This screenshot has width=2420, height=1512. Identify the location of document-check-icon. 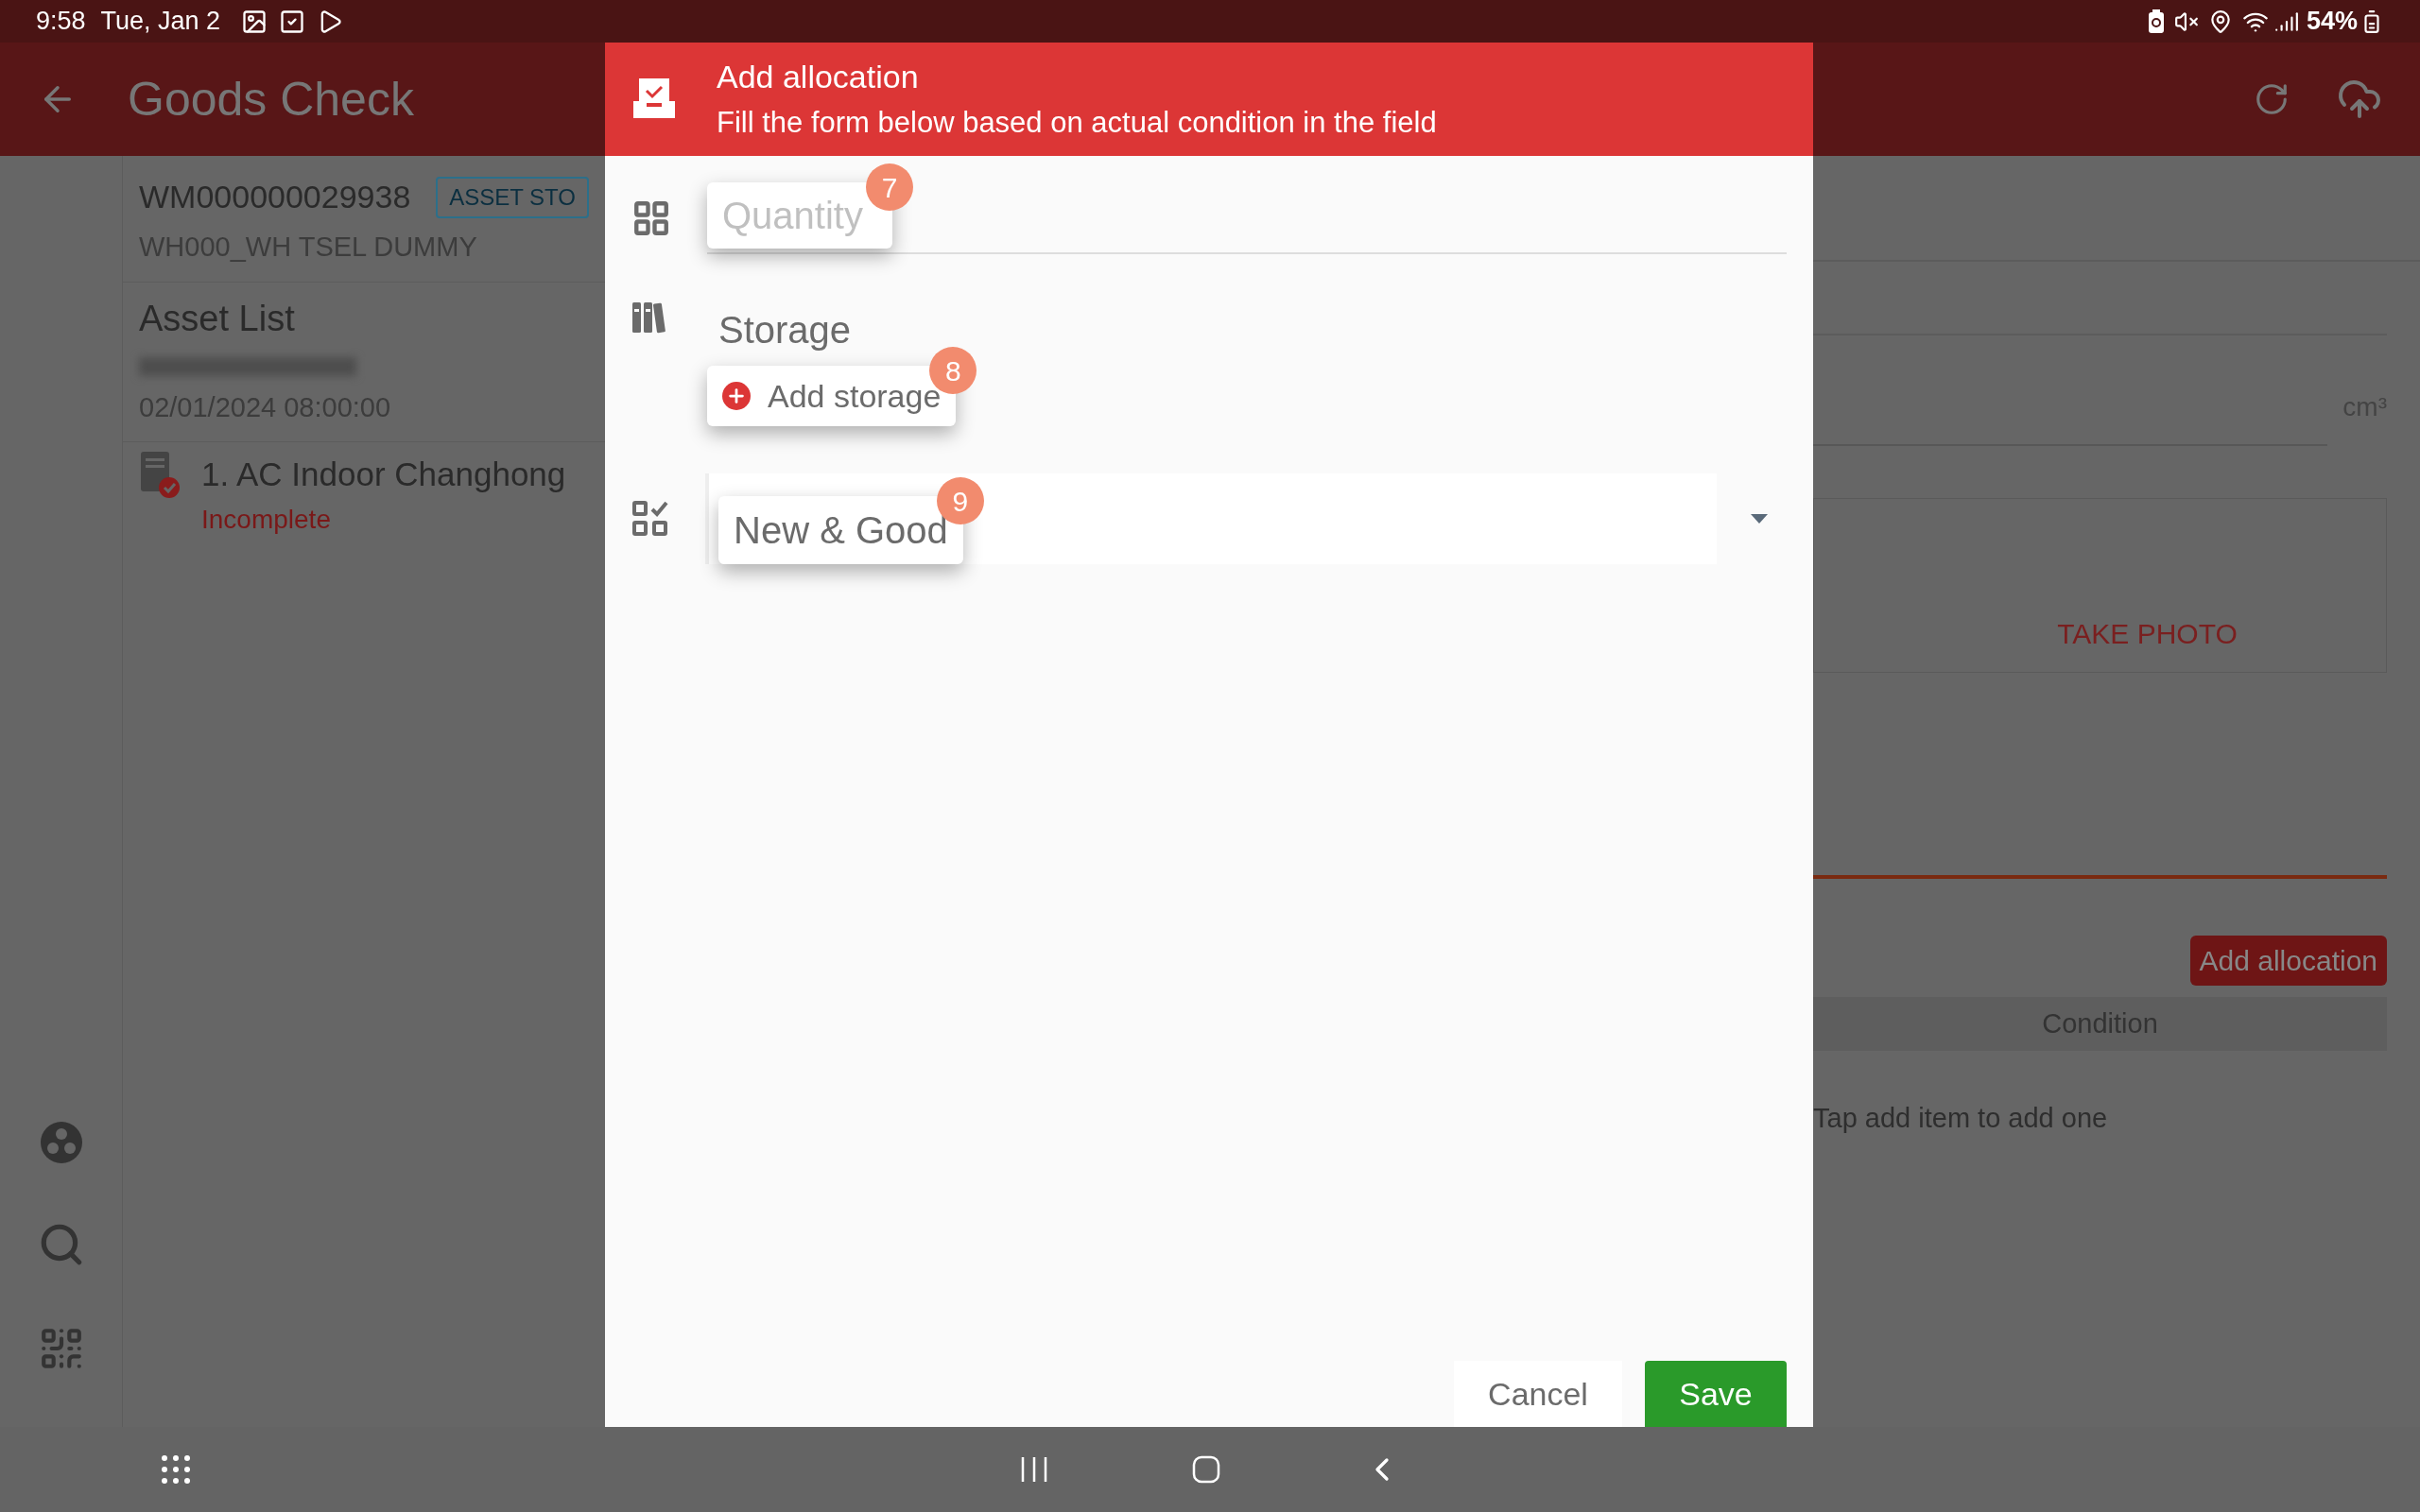
(161, 475).